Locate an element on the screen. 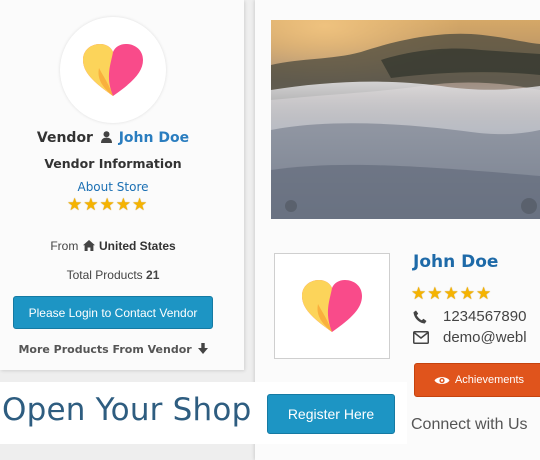 The image size is (540, 460). store-logo-thumbnail is located at coordinates (332, 306).